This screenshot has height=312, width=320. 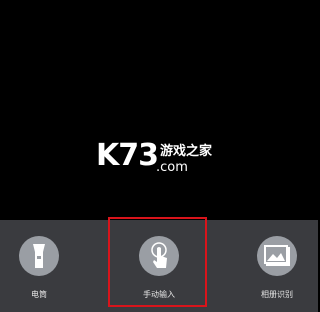 I want to click on watermark-site-name: 游戏之家, so click(x=186, y=151).